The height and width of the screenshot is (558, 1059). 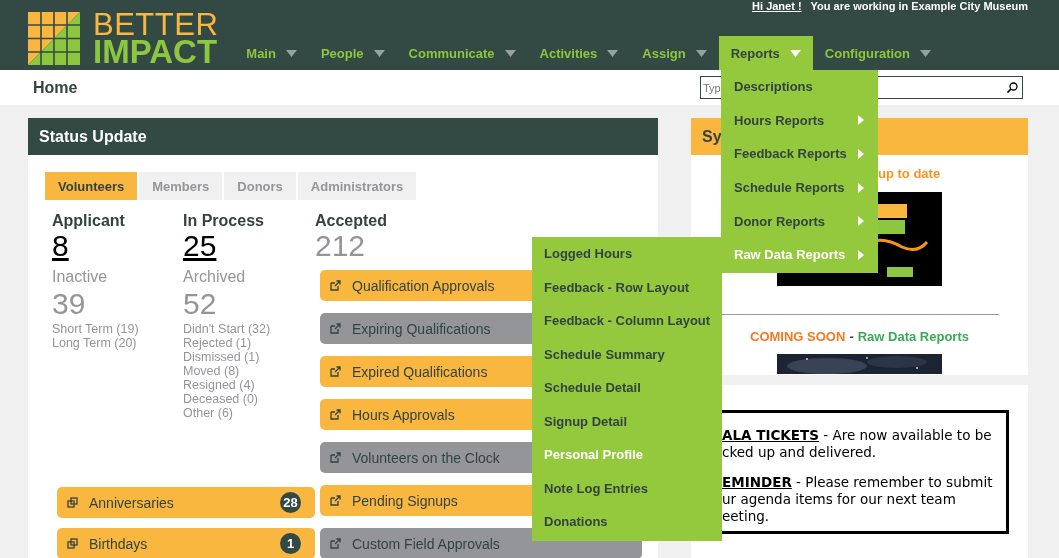 I want to click on count-badge: 28, so click(x=290, y=502).